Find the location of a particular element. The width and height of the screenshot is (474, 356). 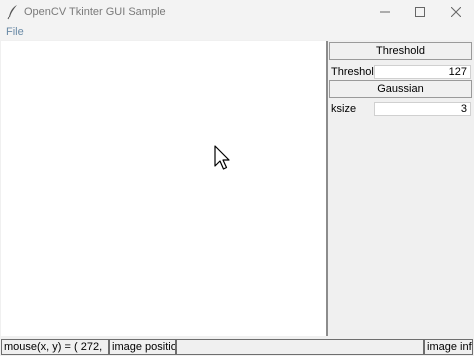

threshold-label: Threshold is located at coordinates (355, 72).